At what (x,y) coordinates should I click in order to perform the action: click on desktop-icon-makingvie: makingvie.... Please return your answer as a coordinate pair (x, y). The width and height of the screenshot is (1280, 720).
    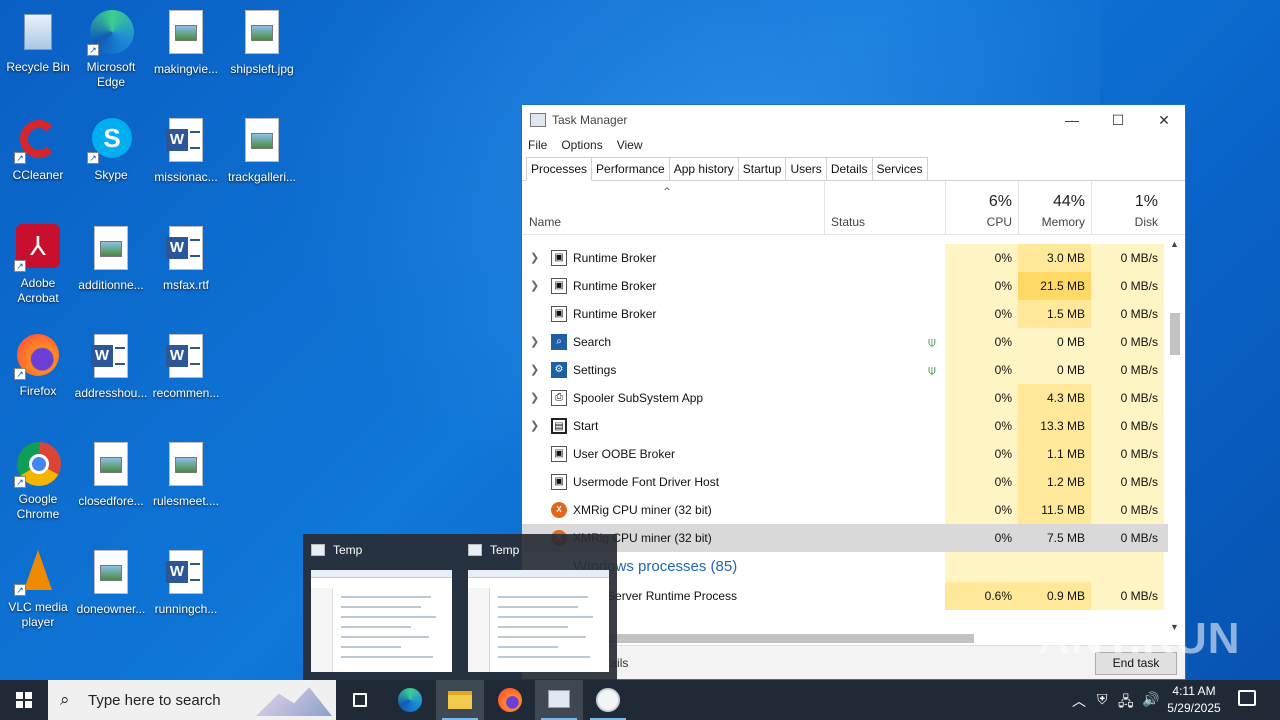
    Looking at the image, I should click on (186, 42).